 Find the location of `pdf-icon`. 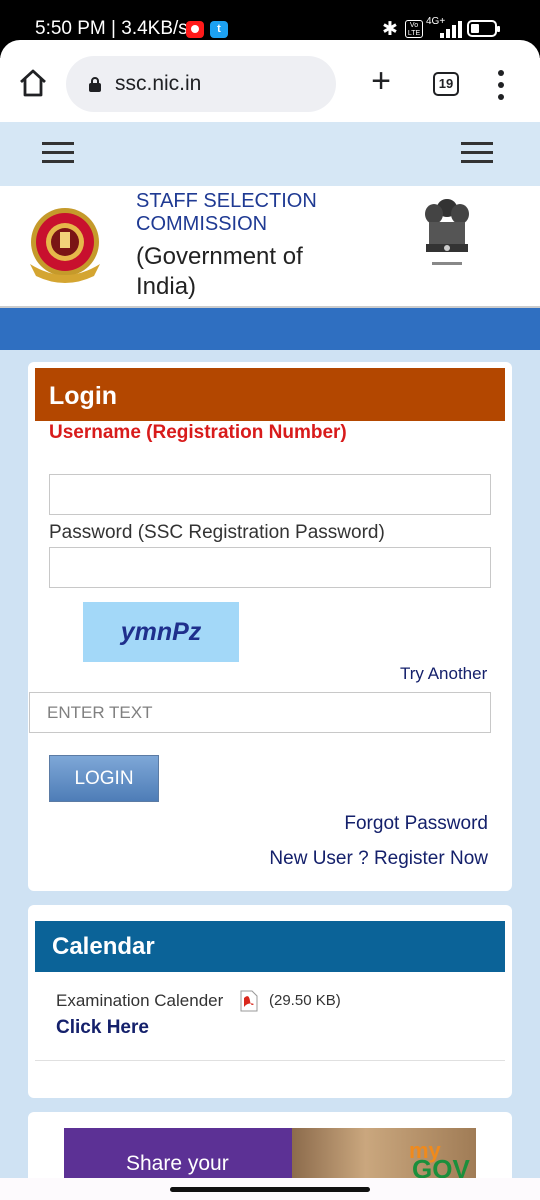

pdf-icon is located at coordinates (249, 1001).